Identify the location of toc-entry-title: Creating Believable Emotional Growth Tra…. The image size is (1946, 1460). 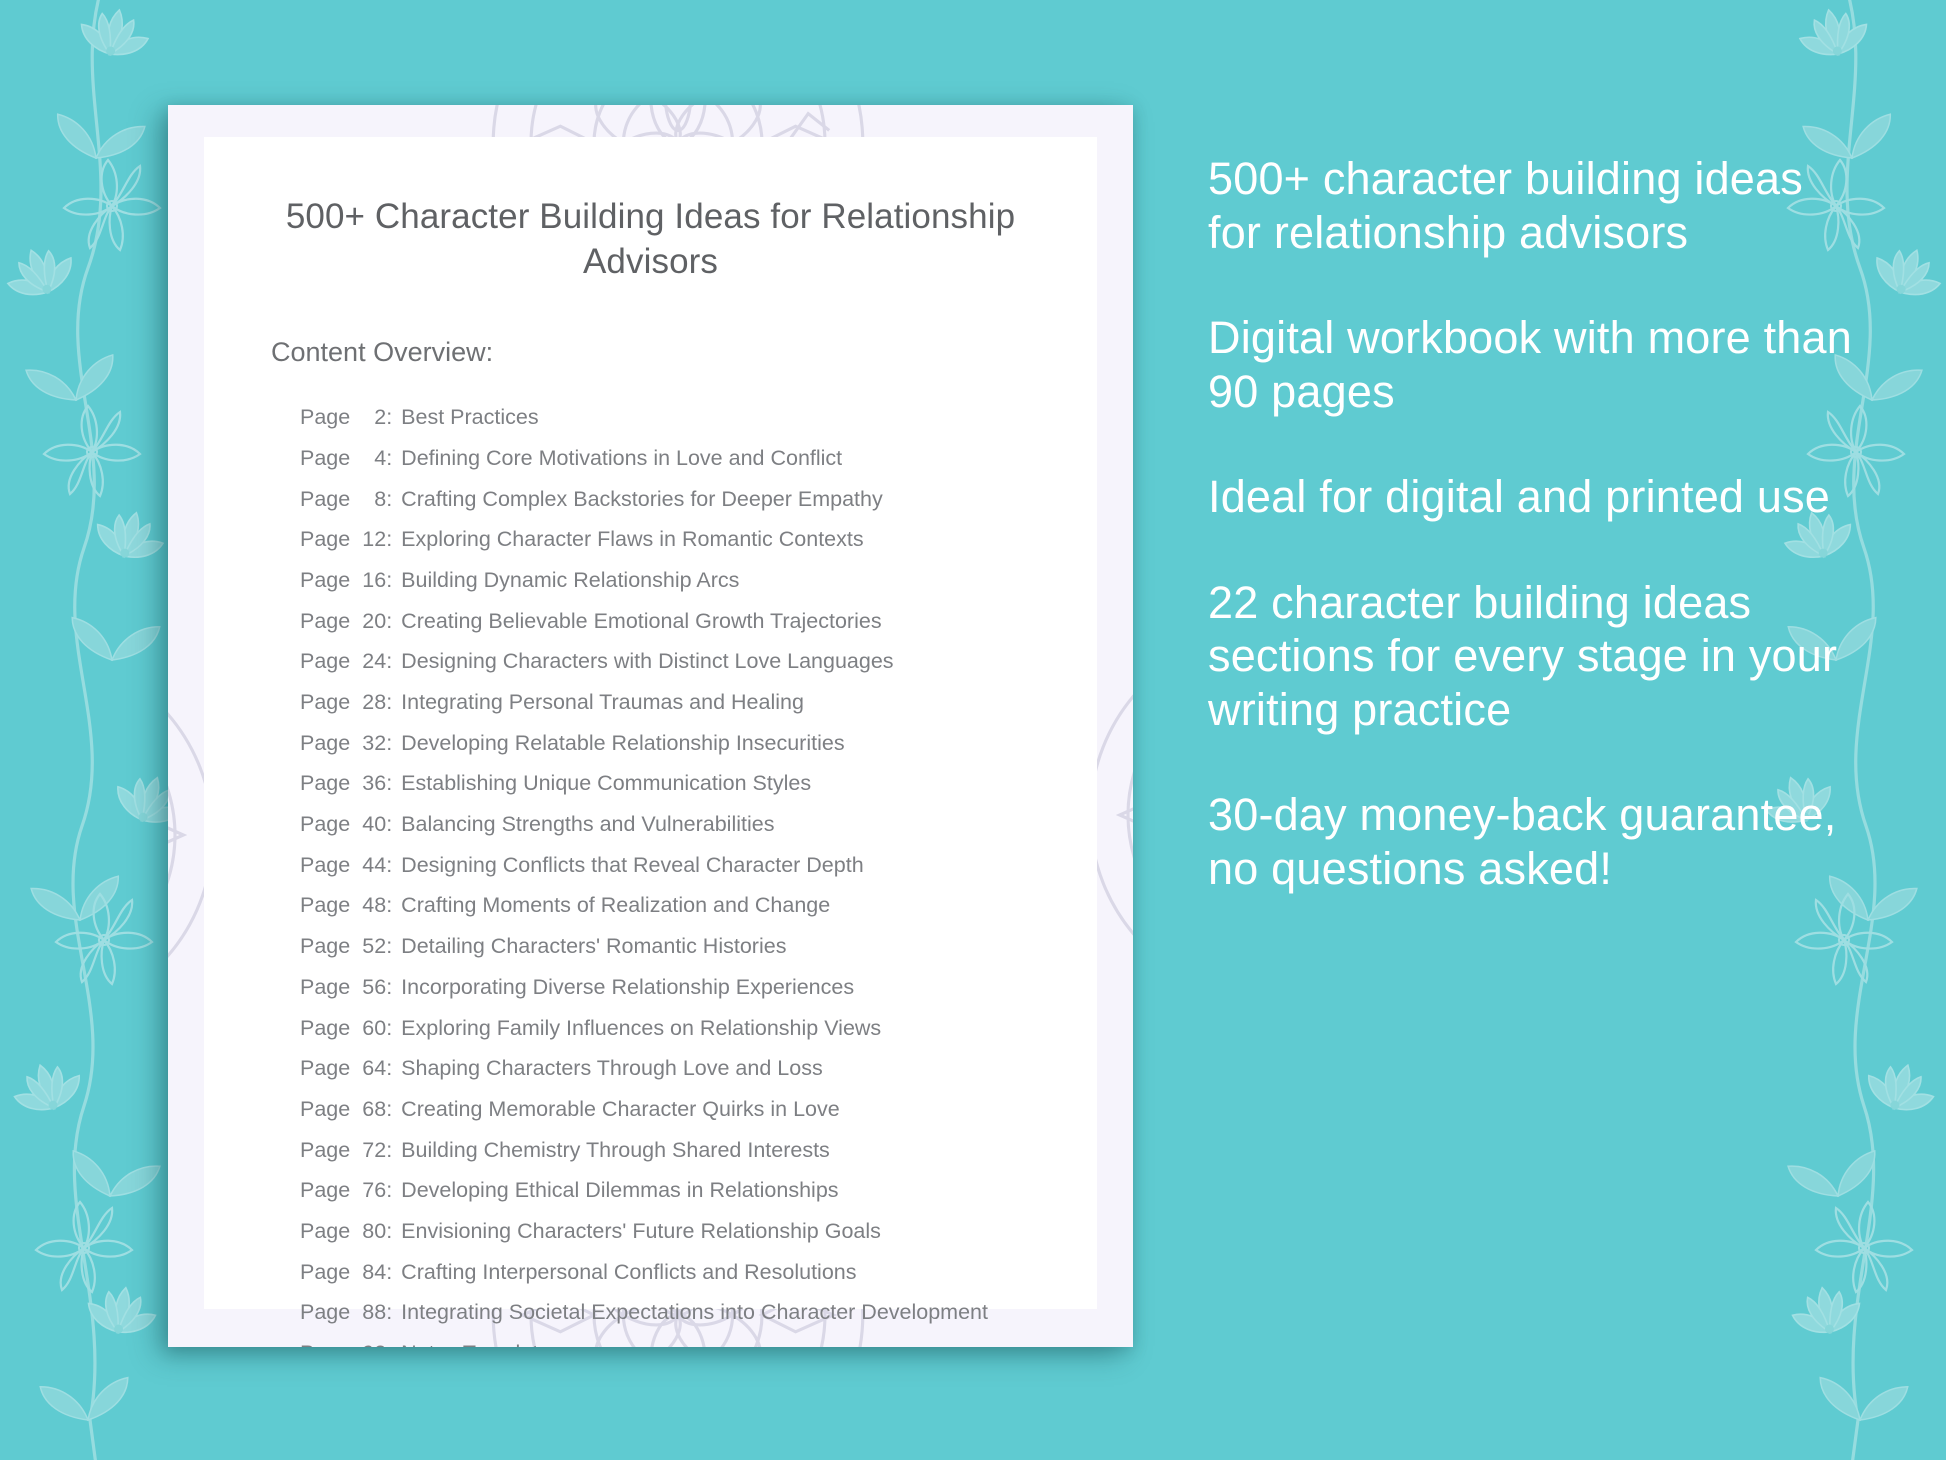
(641, 620).